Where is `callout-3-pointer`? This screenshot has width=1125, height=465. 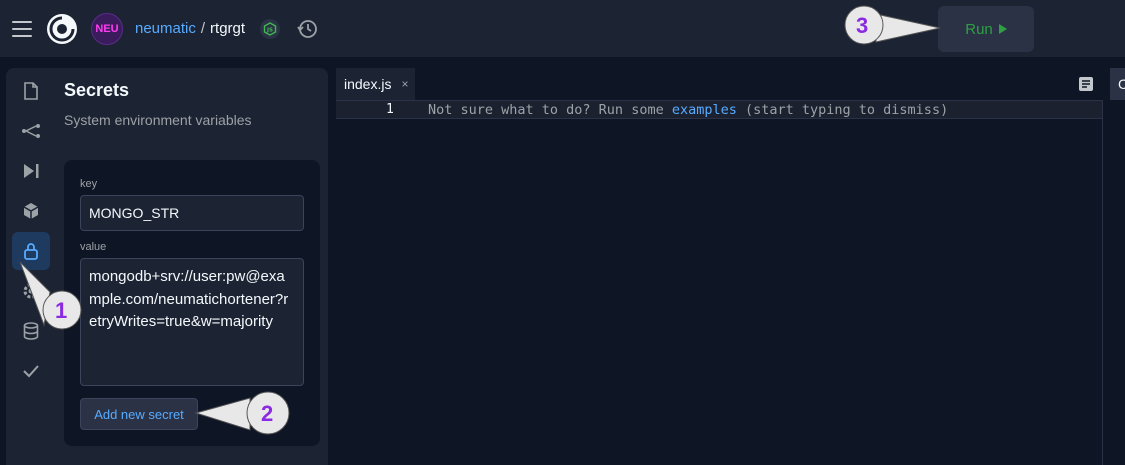
callout-3-pointer is located at coordinates (908, 28).